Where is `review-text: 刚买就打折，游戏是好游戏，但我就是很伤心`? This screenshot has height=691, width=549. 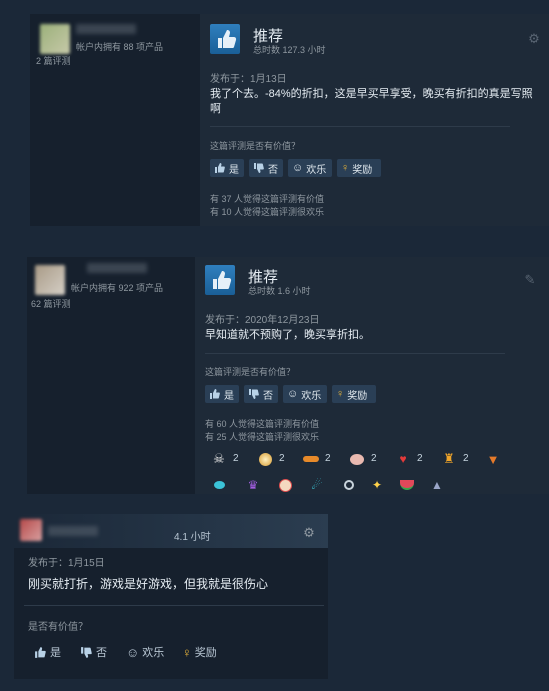
review-text: 刚买就打折，游戏是好游戏，但我就是很伤心 is located at coordinates (148, 584).